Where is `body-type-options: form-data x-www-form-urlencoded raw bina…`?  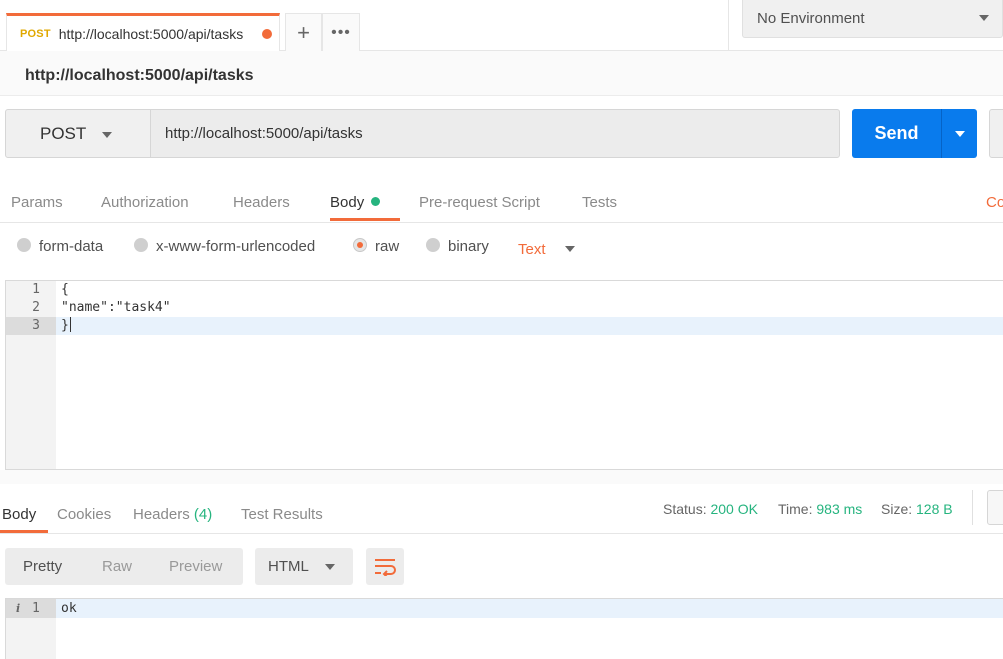 body-type-options: form-data x-www-form-urlencoded raw bina… is located at coordinates (501, 250).